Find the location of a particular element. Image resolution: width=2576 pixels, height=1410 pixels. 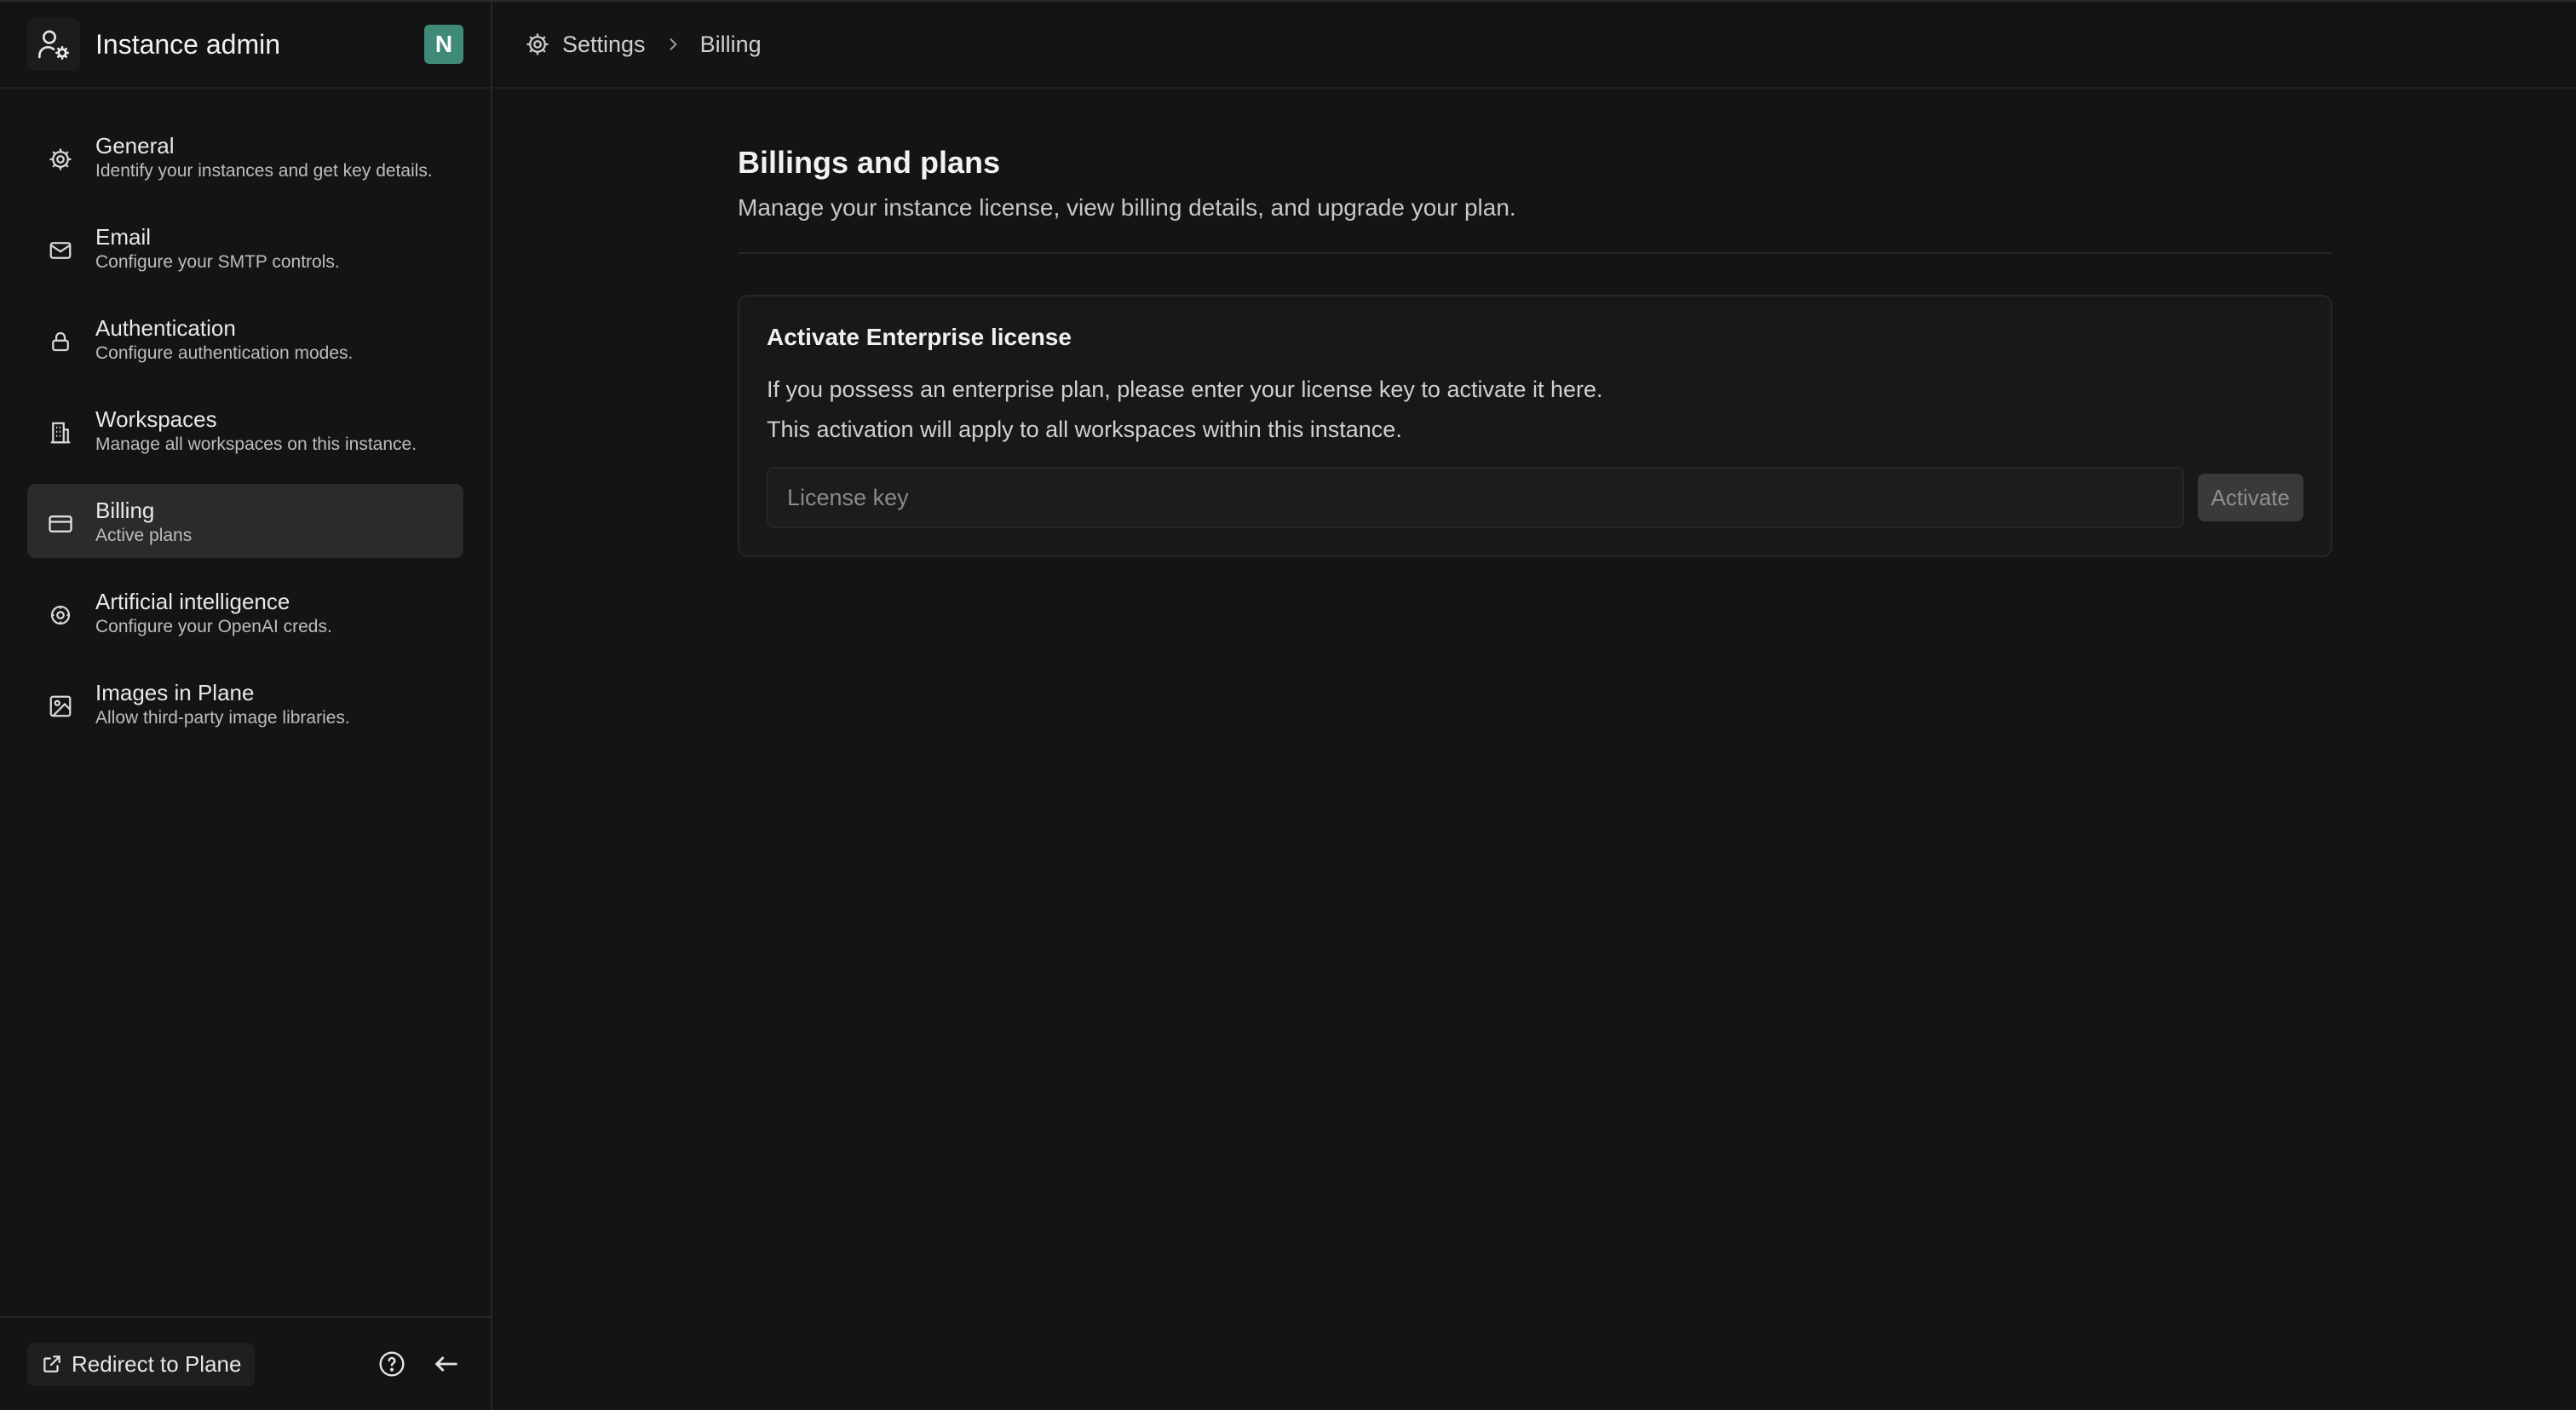

brain-gear-icon is located at coordinates (61, 615).